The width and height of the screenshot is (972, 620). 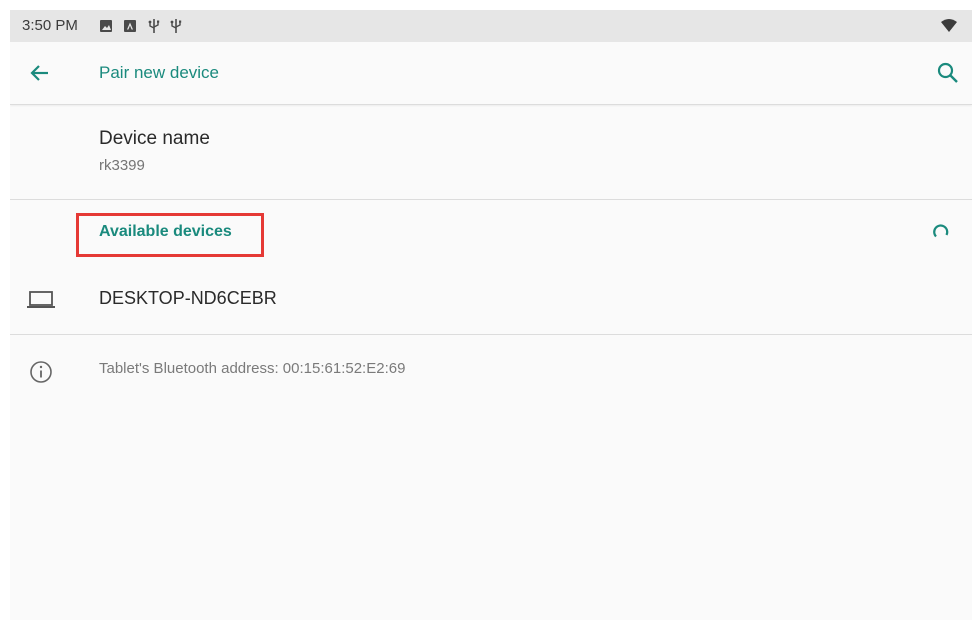 I want to click on back-arrow-icon, so click(x=40, y=73).